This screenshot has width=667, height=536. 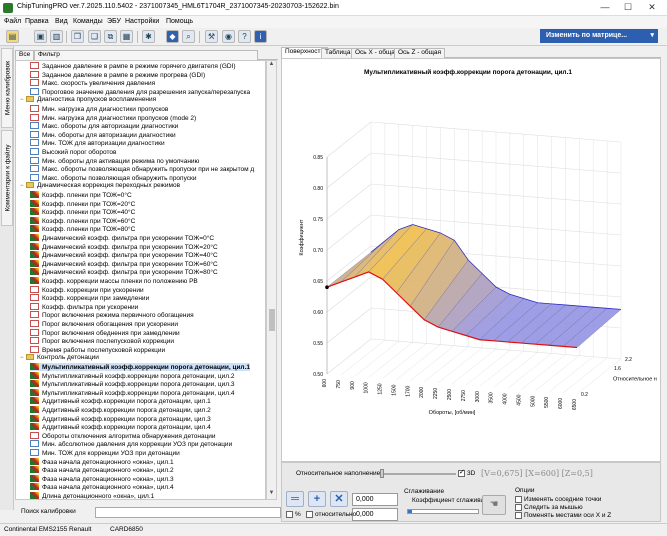 I want to click on copy-icon: ❐, so click(x=77, y=36).